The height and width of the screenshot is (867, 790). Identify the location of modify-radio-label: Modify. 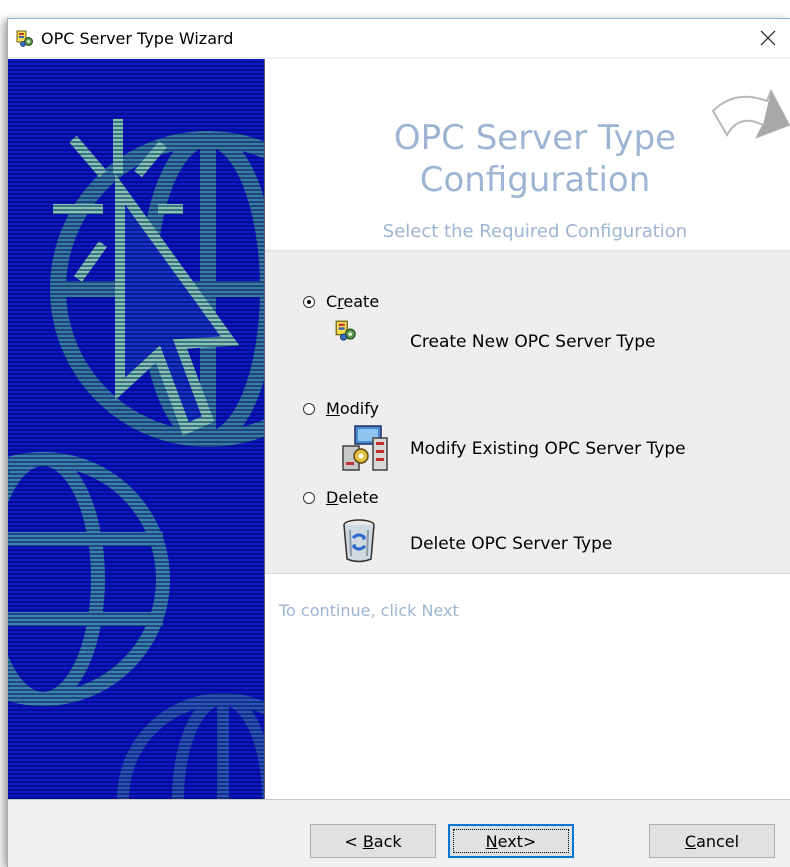
(352, 408).